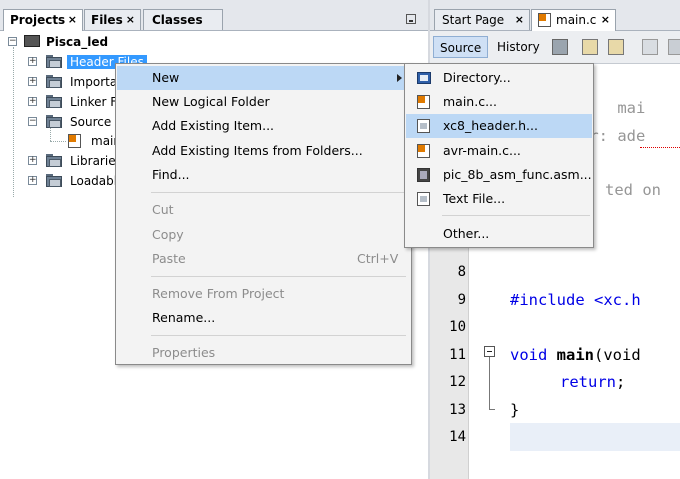  What do you see at coordinates (514, 410) in the screenshot?
I see `code-line: }` at bounding box center [514, 410].